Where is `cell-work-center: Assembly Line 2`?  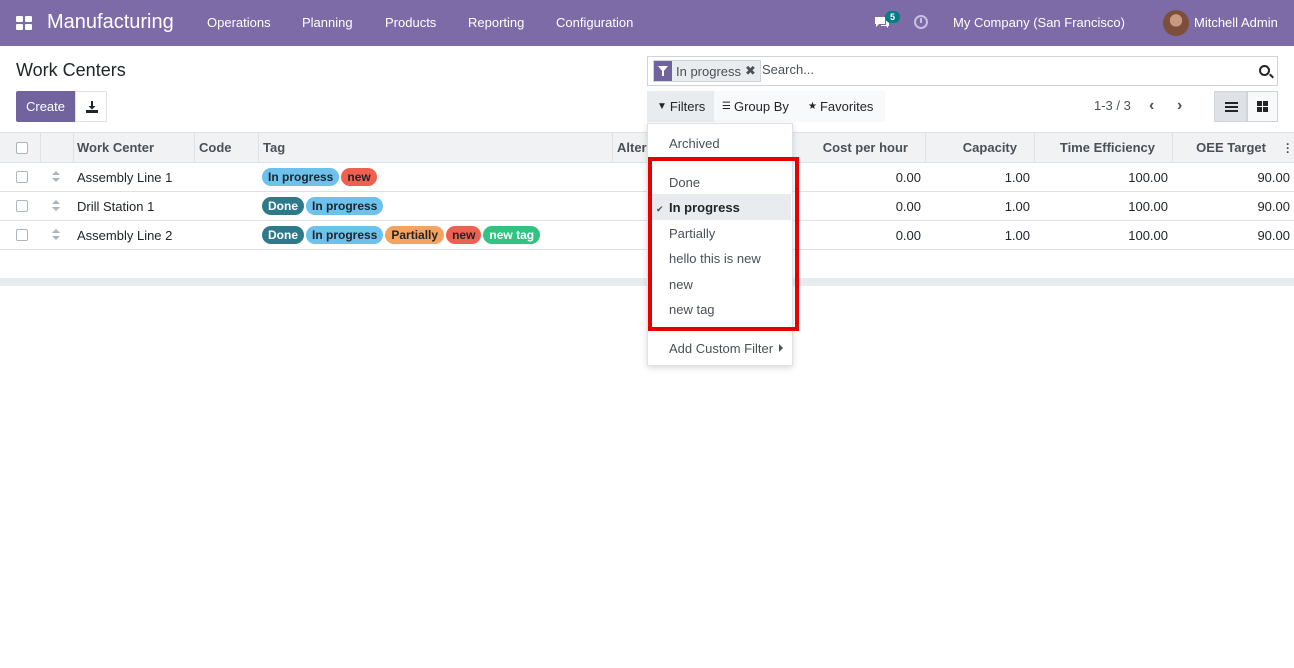
cell-work-center: Assembly Line 2 is located at coordinates (125, 235).